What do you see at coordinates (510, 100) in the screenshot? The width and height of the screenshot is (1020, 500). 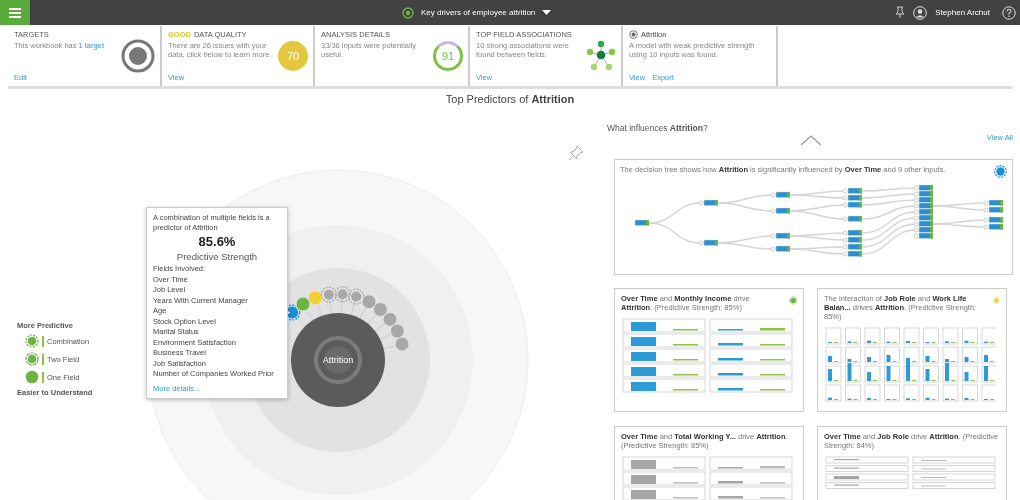 I see `page-heading: Top Predictors of Attrition` at bounding box center [510, 100].